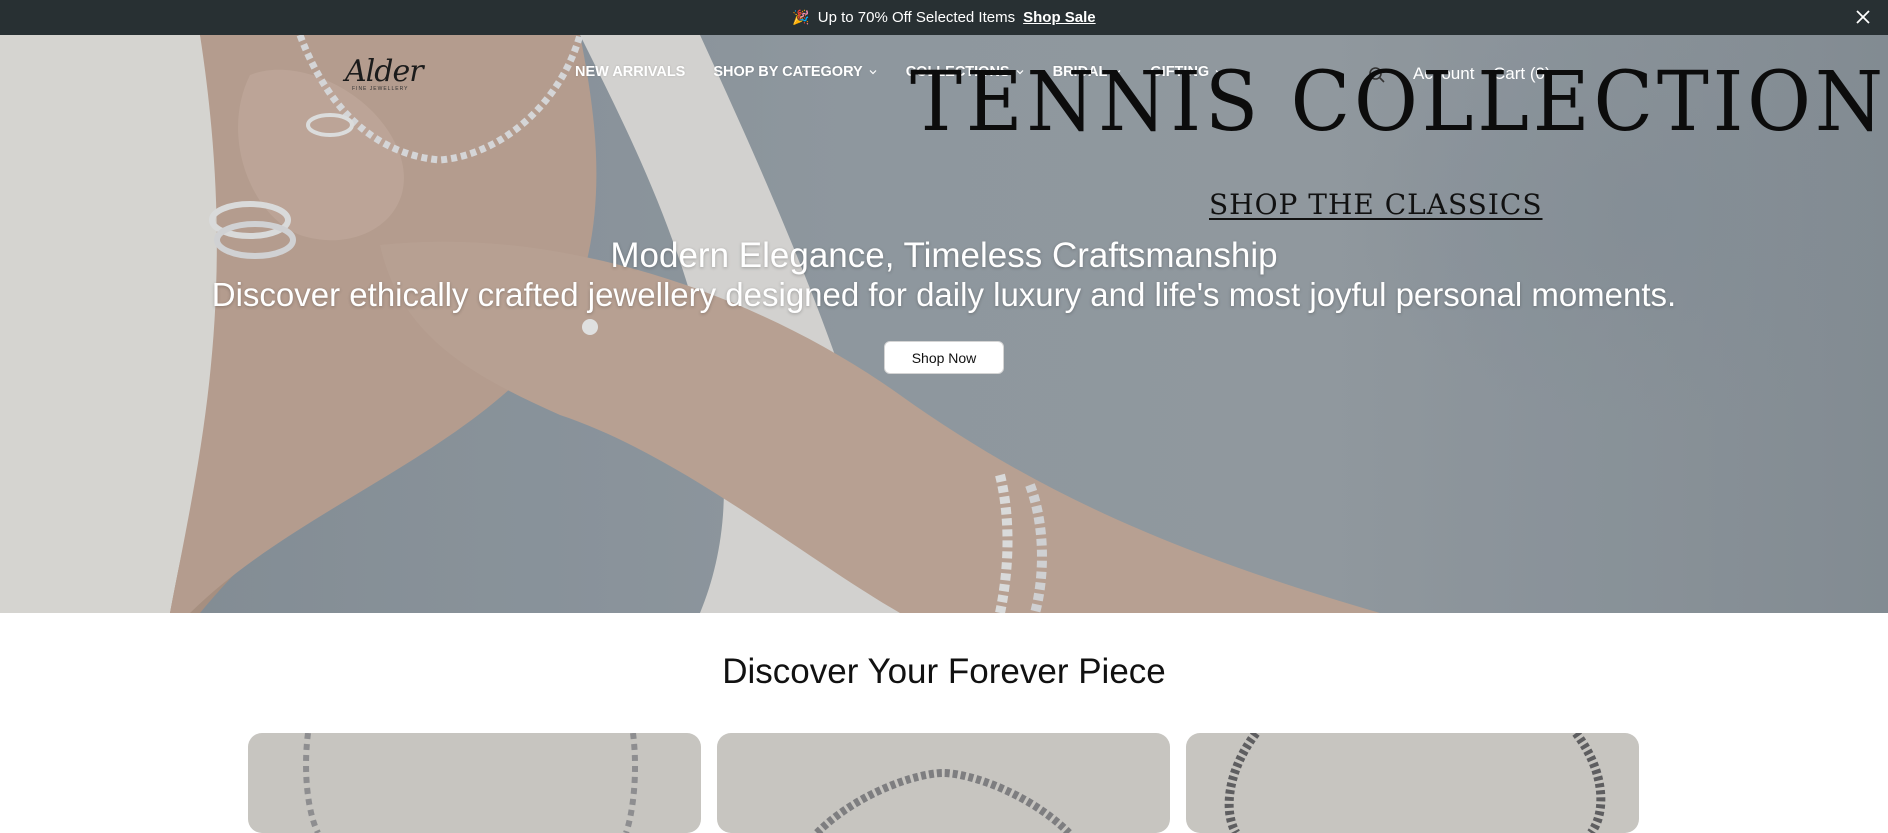 This screenshot has height=833, width=1888. What do you see at coordinates (916, 17) in the screenshot?
I see `announcement-text: Up to 70% Off Selected Items` at bounding box center [916, 17].